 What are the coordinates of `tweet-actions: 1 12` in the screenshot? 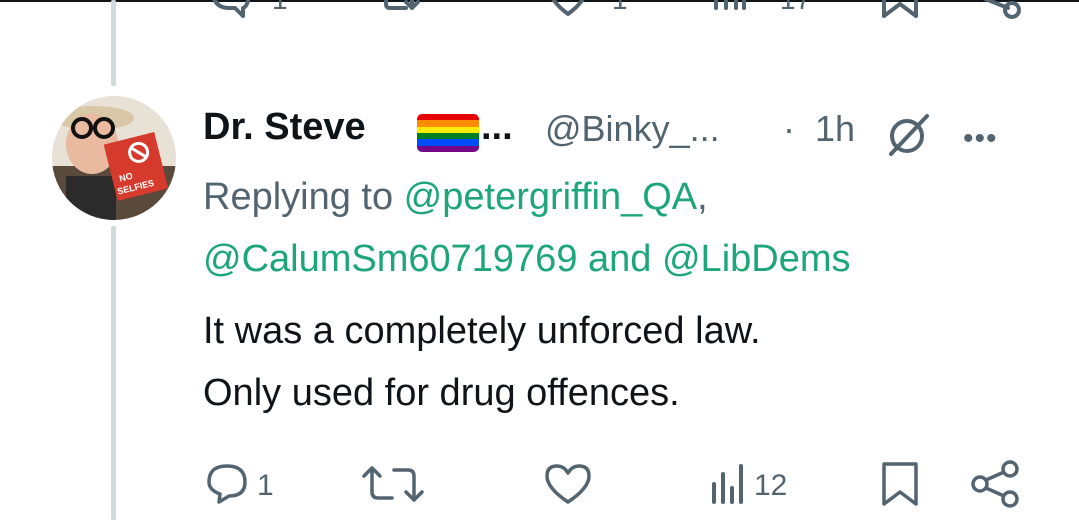 It's located at (539, 486).